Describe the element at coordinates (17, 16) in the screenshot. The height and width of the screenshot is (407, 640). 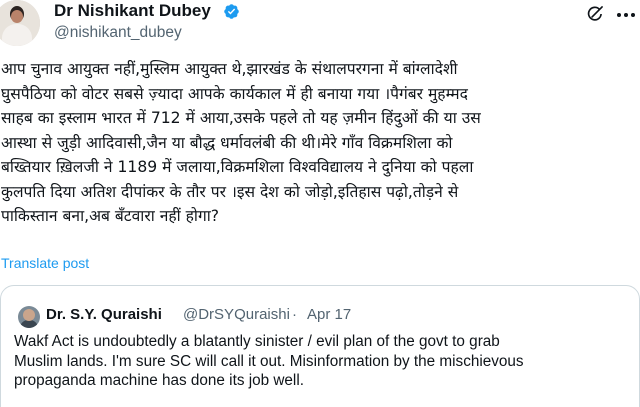
I see `avatar-face` at that location.